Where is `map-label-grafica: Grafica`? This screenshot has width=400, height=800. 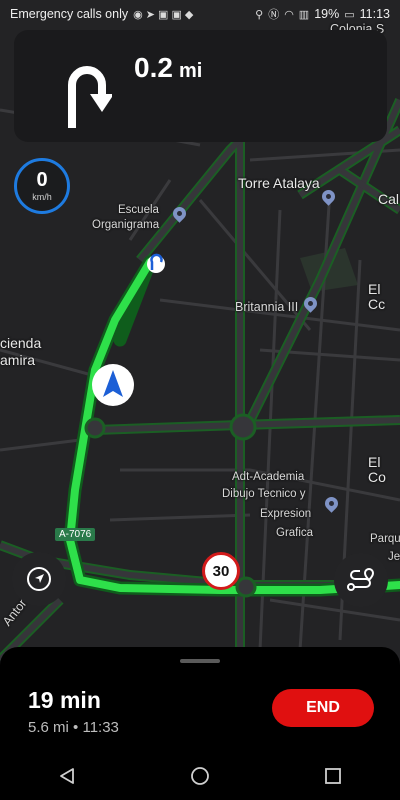 map-label-grafica: Grafica is located at coordinates (295, 533).